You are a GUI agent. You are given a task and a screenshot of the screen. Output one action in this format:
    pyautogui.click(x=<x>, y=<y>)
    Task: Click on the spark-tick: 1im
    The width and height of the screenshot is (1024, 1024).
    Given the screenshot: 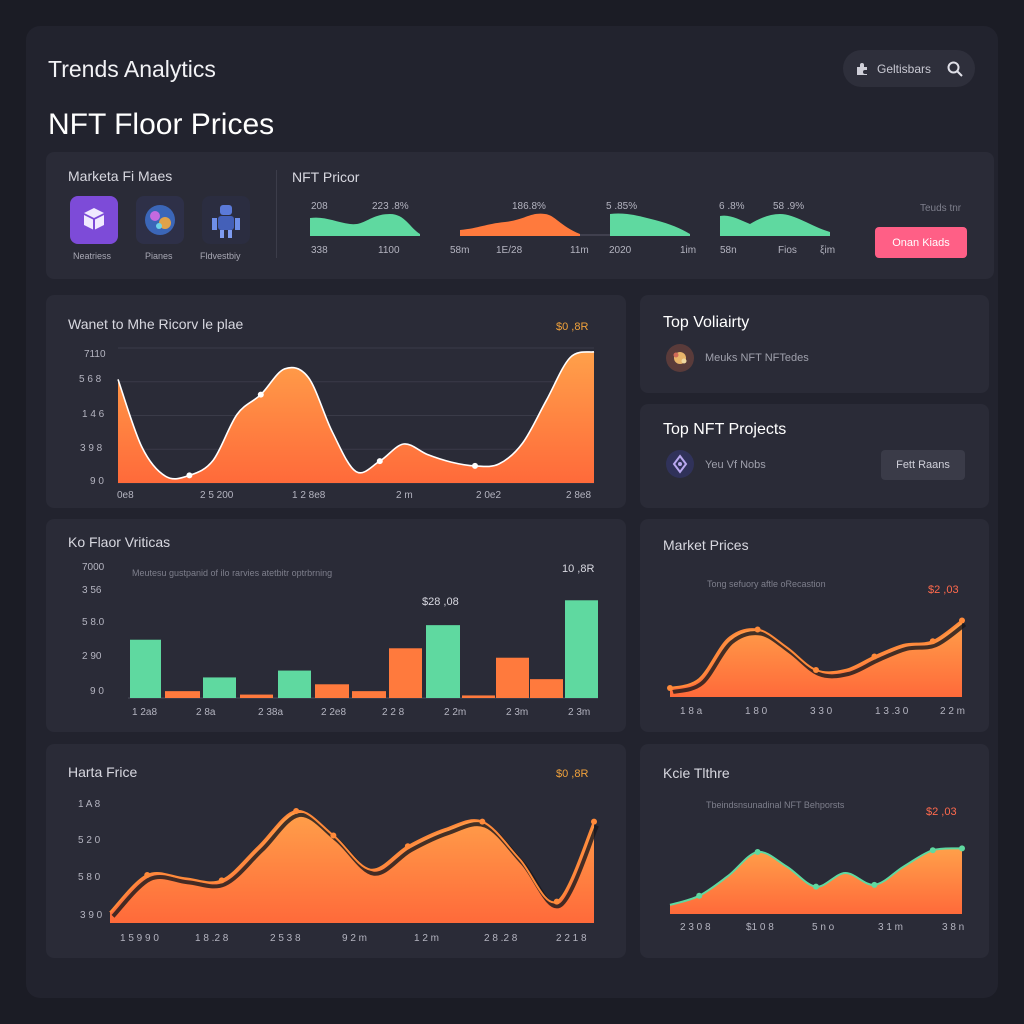 What is the action you would take?
    pyautogui.click(x=688, y=250)
    